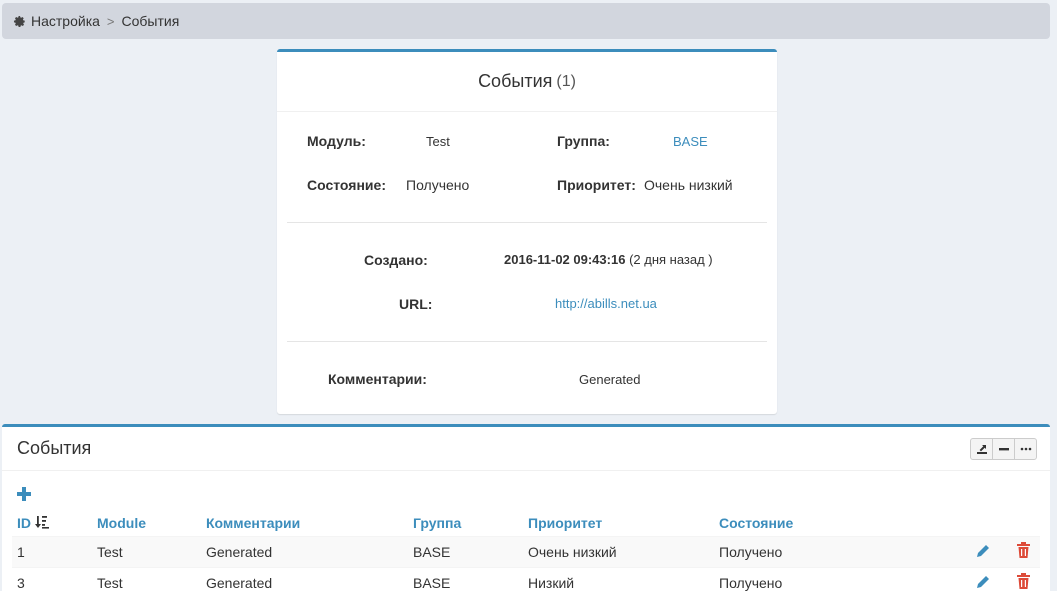 This screenshot has height=591, width=1057. I want to click on export-icon, so click(981, 449).